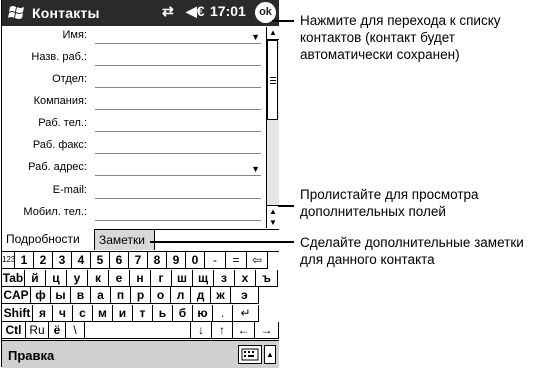  I want to click on key: Ru, so click(37, 330).